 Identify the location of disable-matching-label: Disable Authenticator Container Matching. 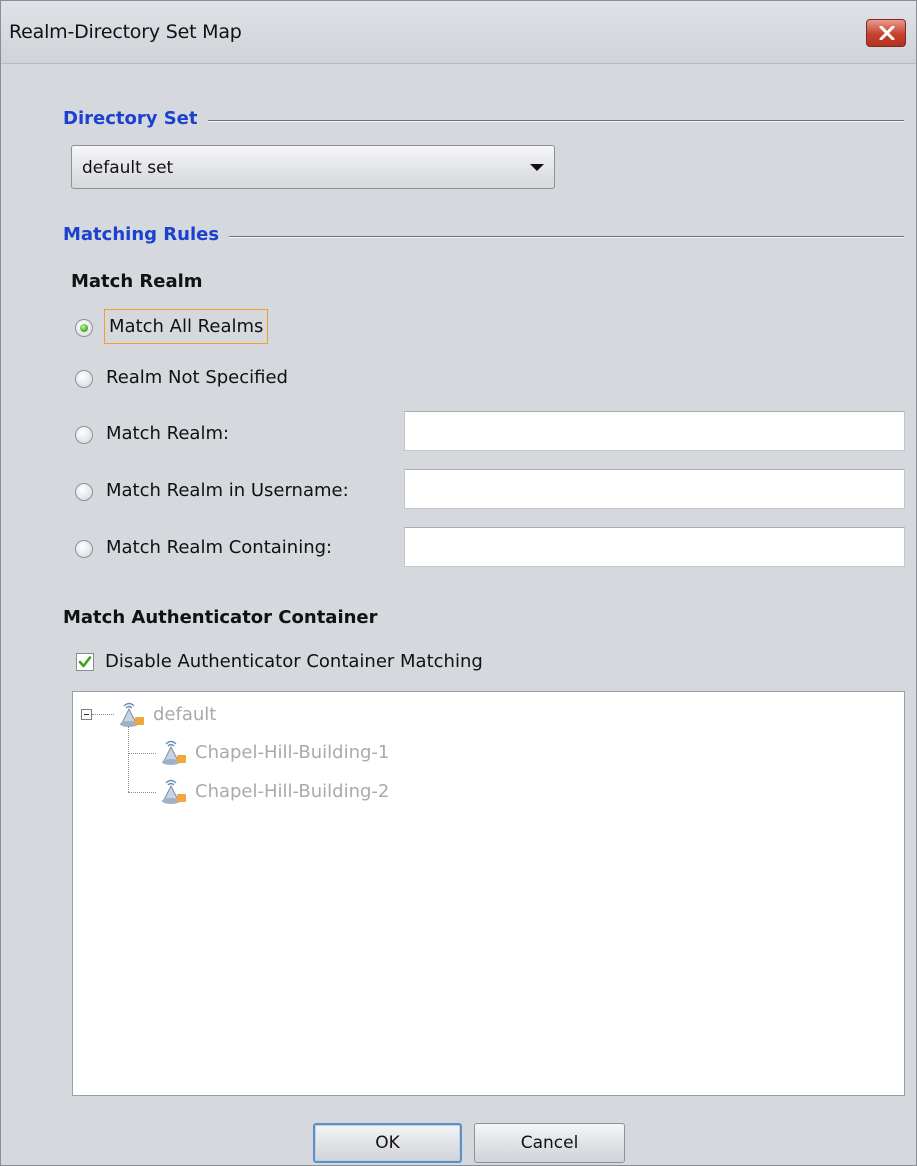
(294, 661).